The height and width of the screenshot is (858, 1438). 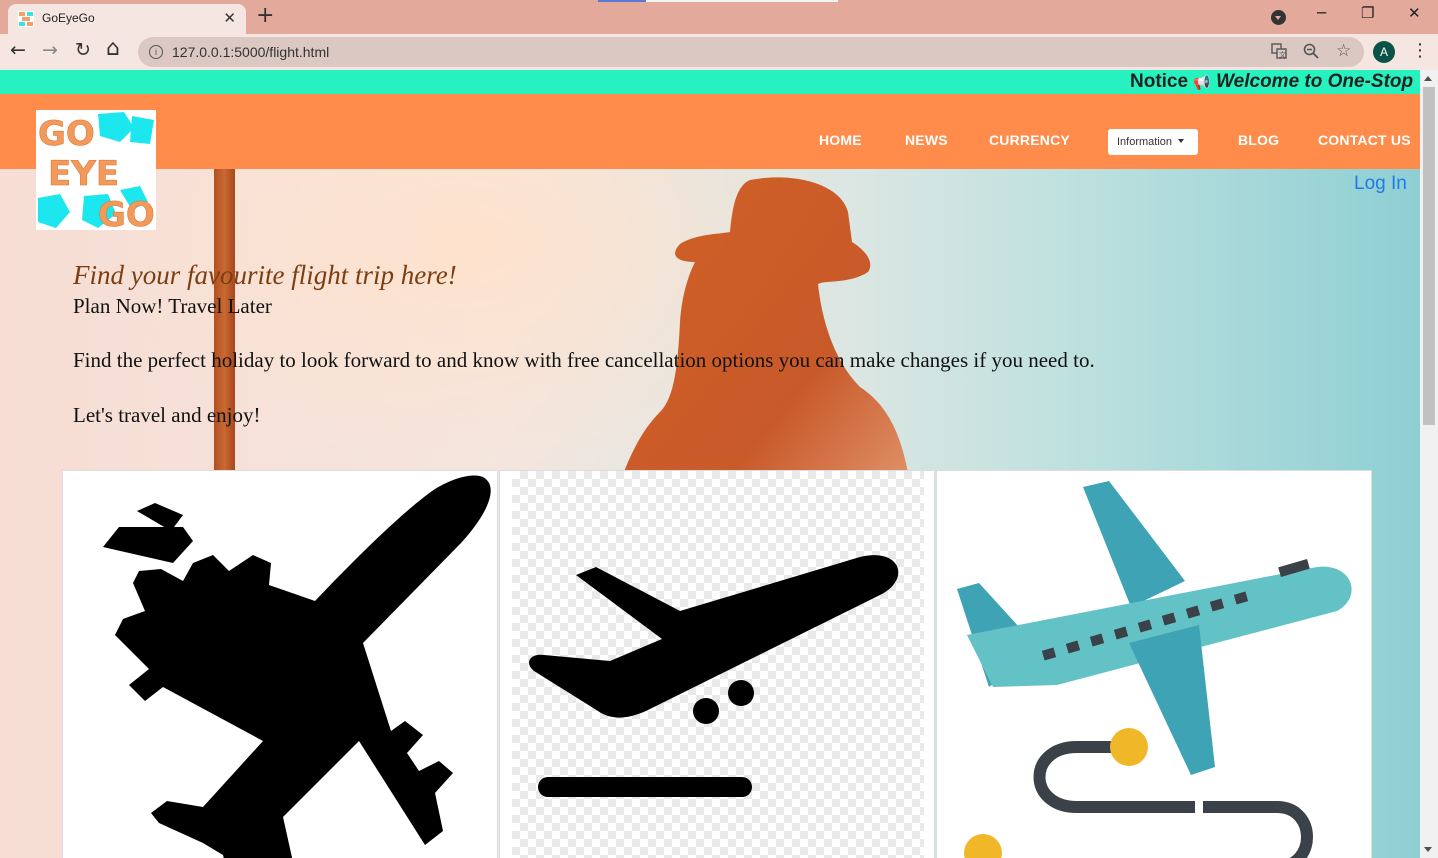 I want to click on back-button: ←, so click(x=18, y=50).